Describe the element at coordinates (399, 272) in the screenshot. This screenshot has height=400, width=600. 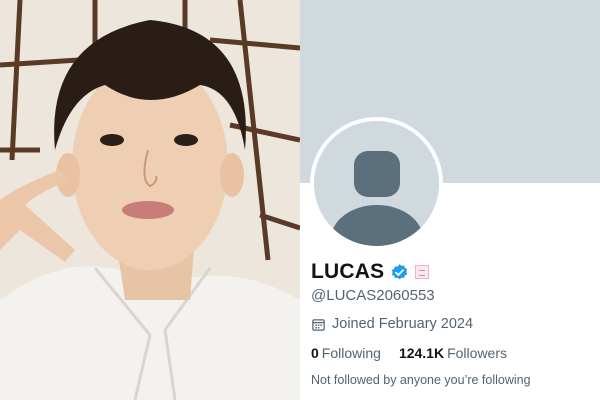
I see `verified-badge-icon` at that location.